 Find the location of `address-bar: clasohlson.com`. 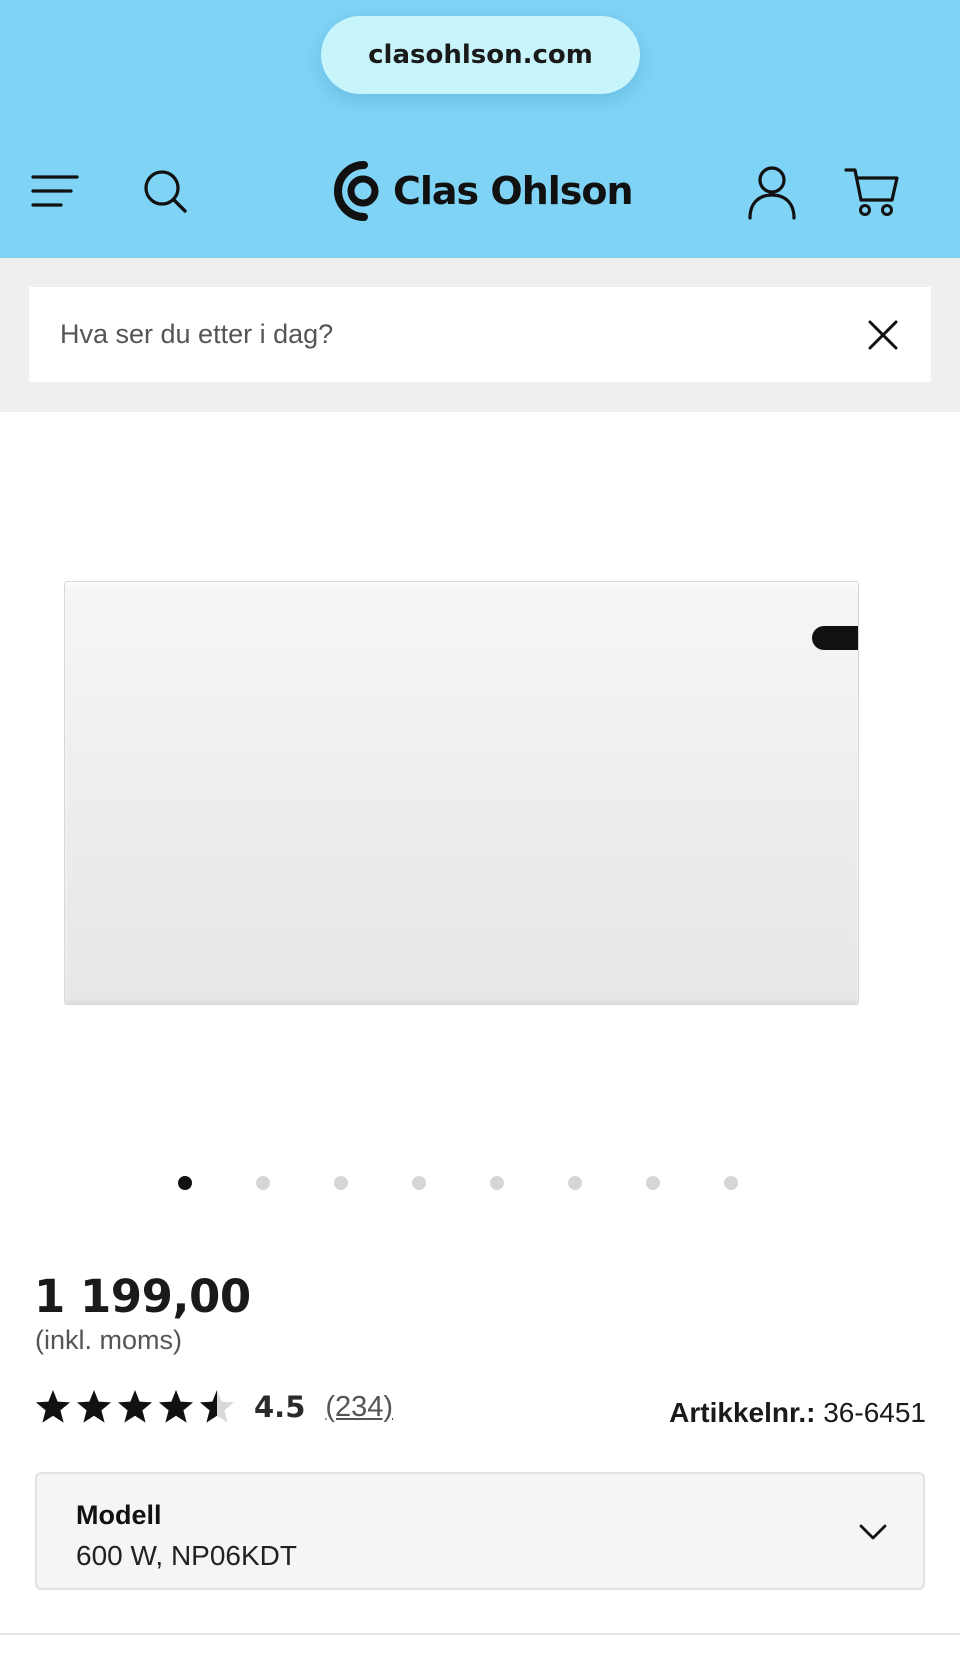

address-bar: clasohlson.com is located at coordinates (480, 55).